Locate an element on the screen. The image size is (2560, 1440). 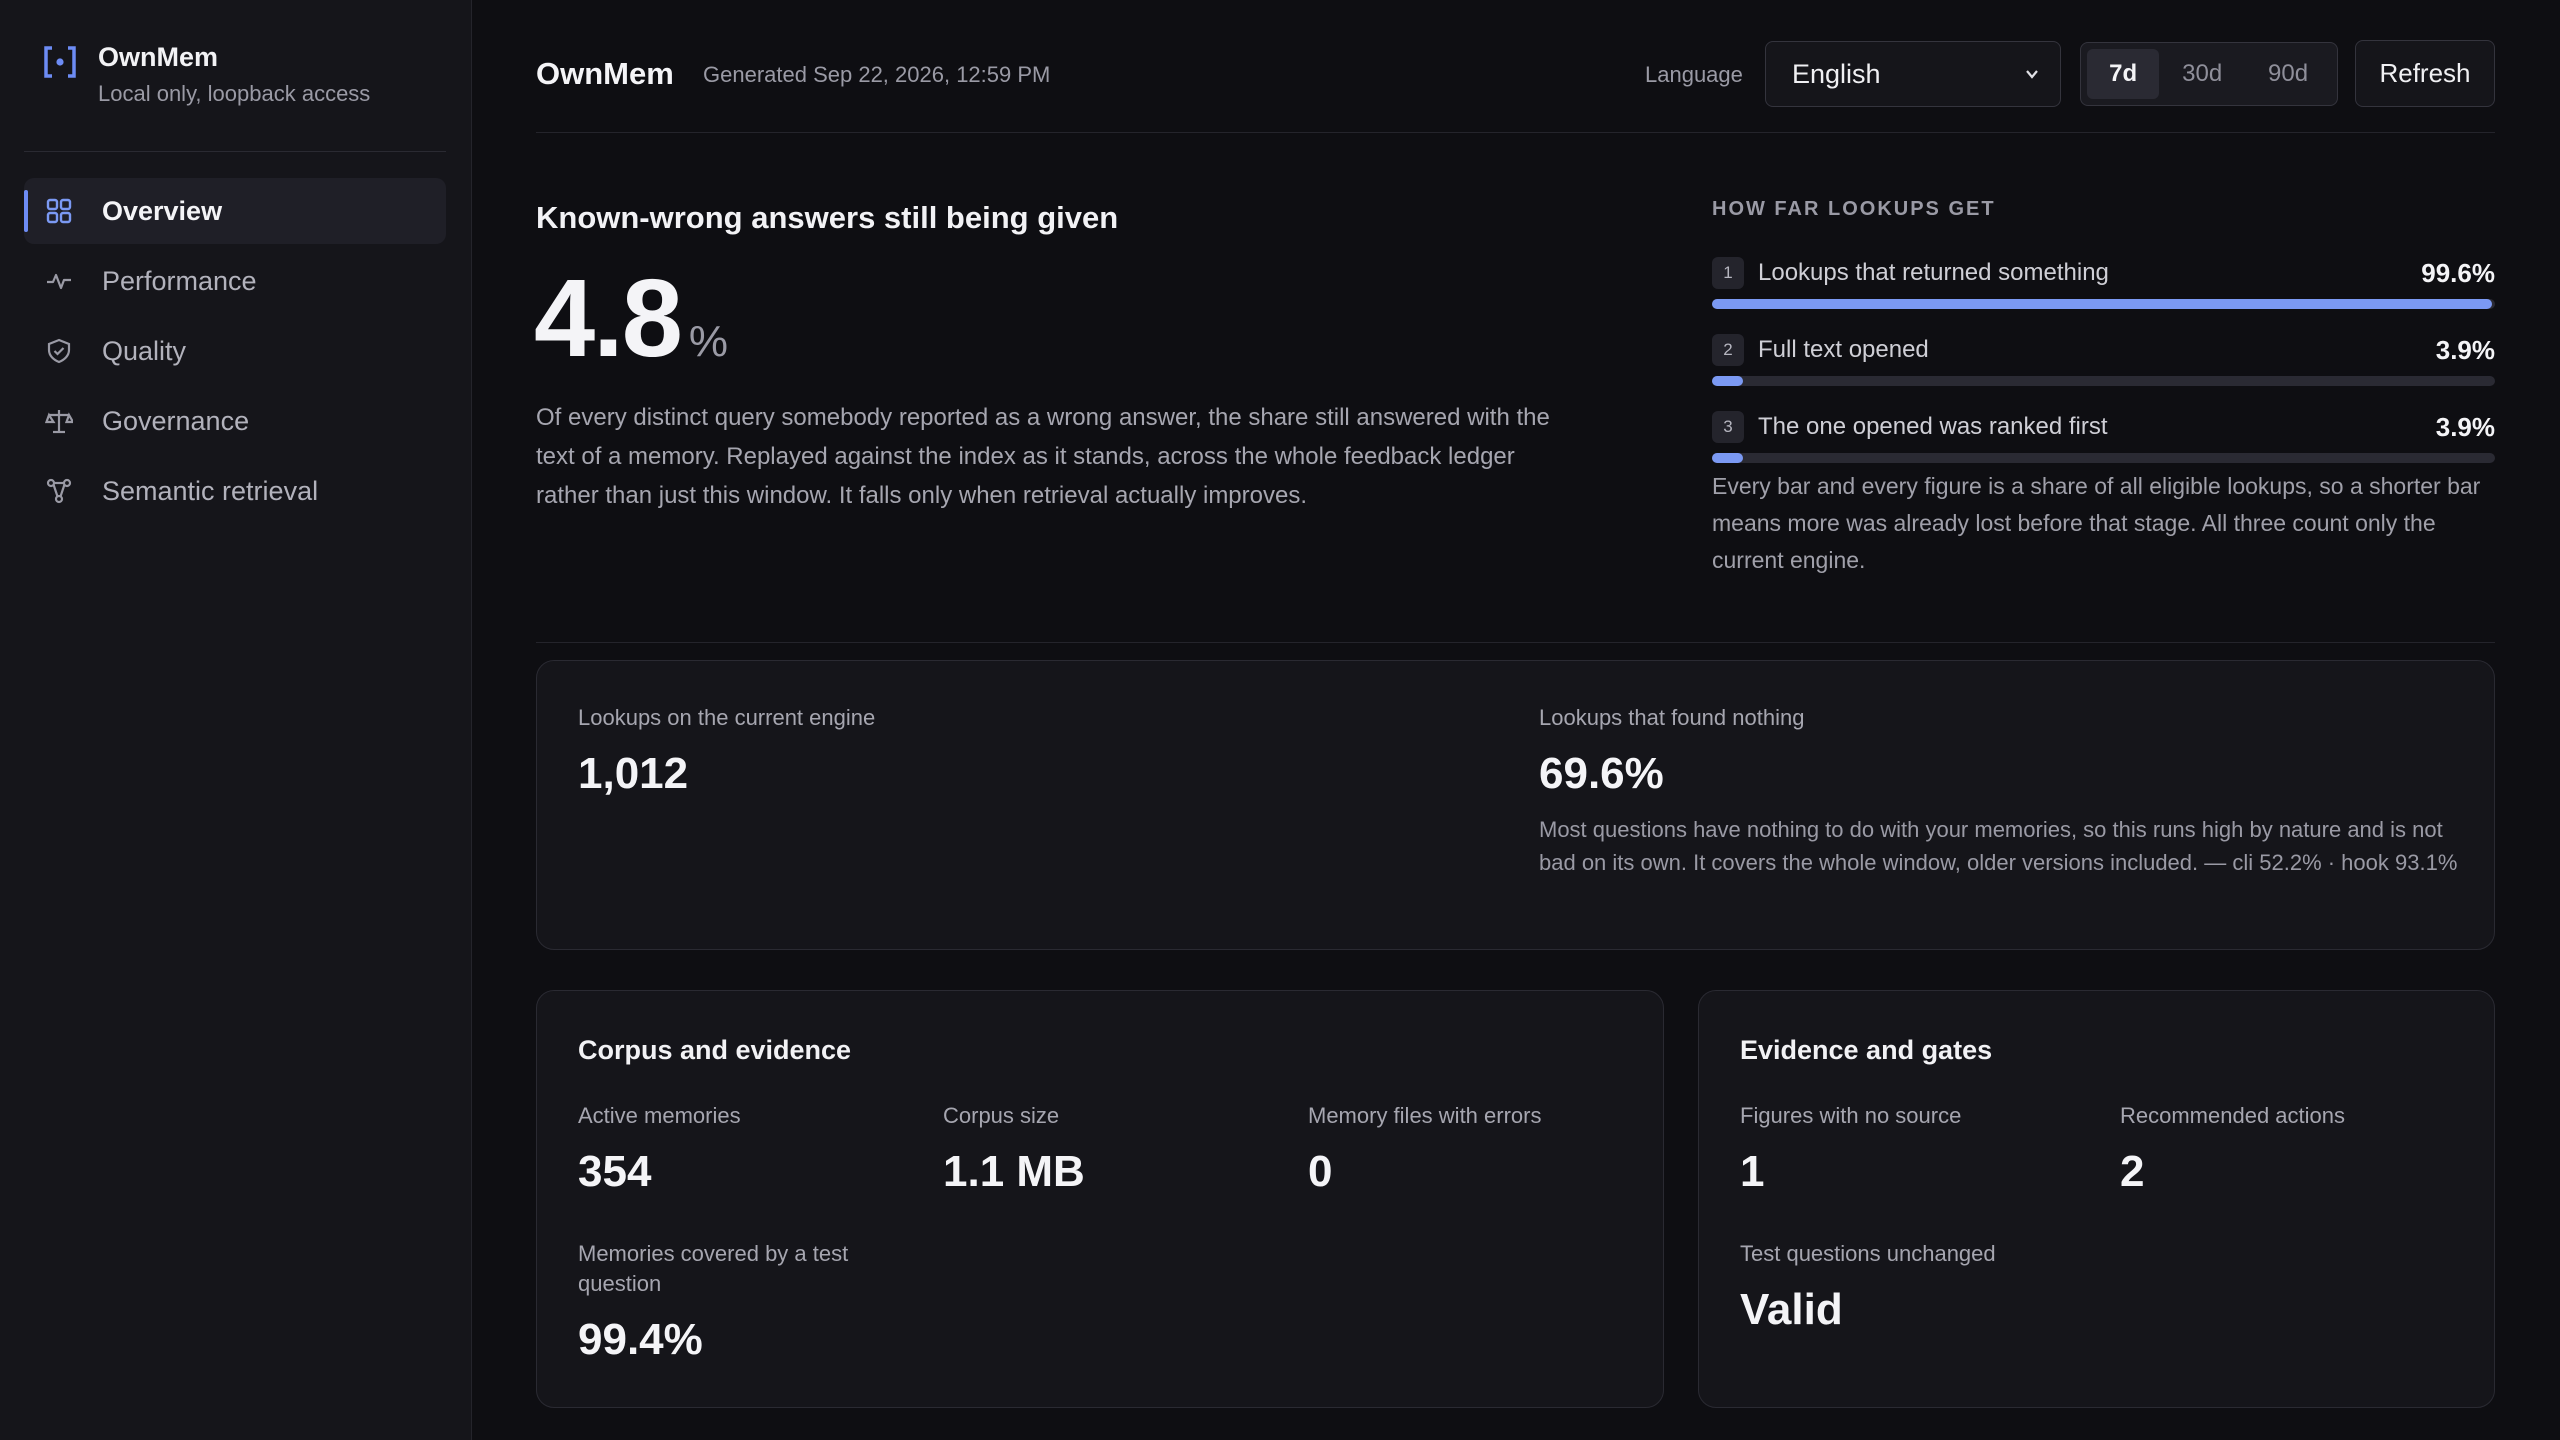
range-90d-button: 90d is located at coordinates (2288, 74).